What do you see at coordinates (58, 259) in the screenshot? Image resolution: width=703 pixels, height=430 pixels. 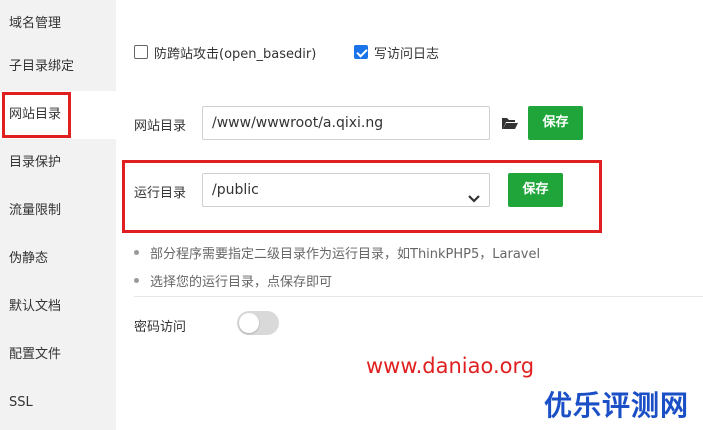 I see `sidebar-item-rewrite: 伪静态` at bounding box center [58, 259].